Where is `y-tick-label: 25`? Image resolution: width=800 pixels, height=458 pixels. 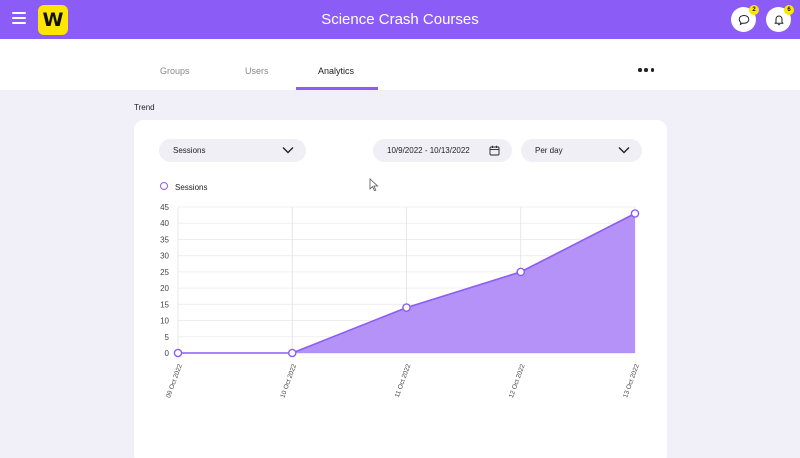 y-tick-label: 25 is located at coordinates (164, 272).